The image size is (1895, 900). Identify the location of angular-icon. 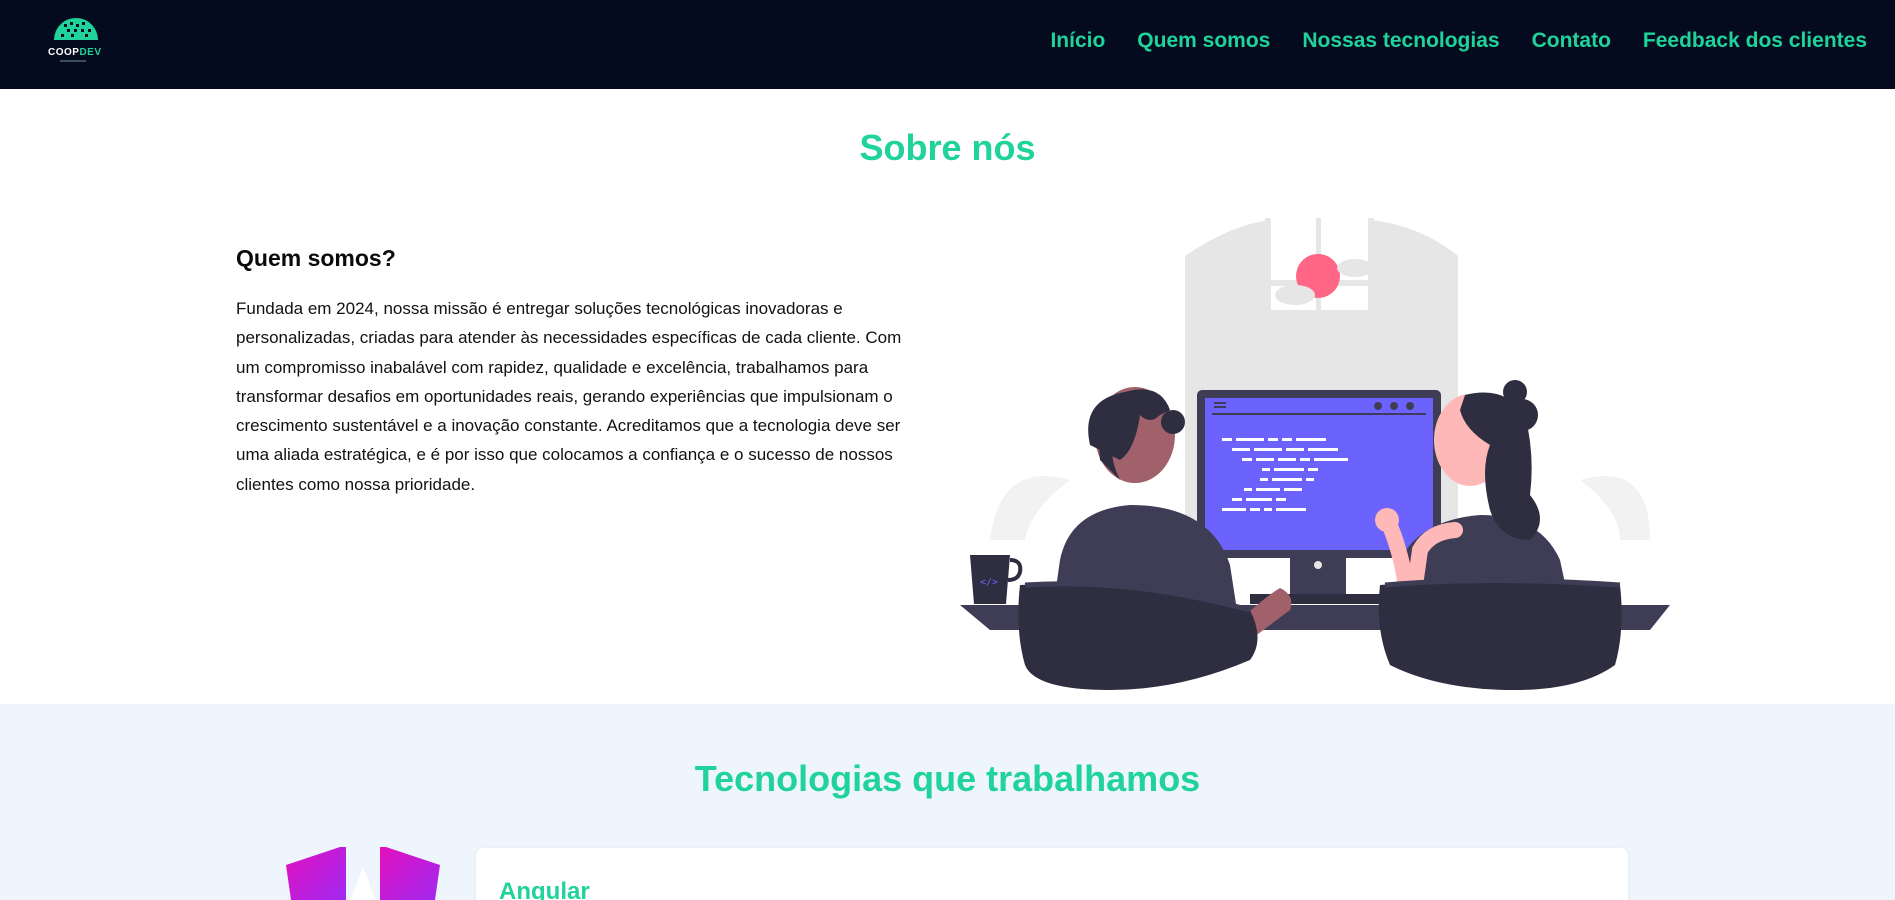
(363, 872).